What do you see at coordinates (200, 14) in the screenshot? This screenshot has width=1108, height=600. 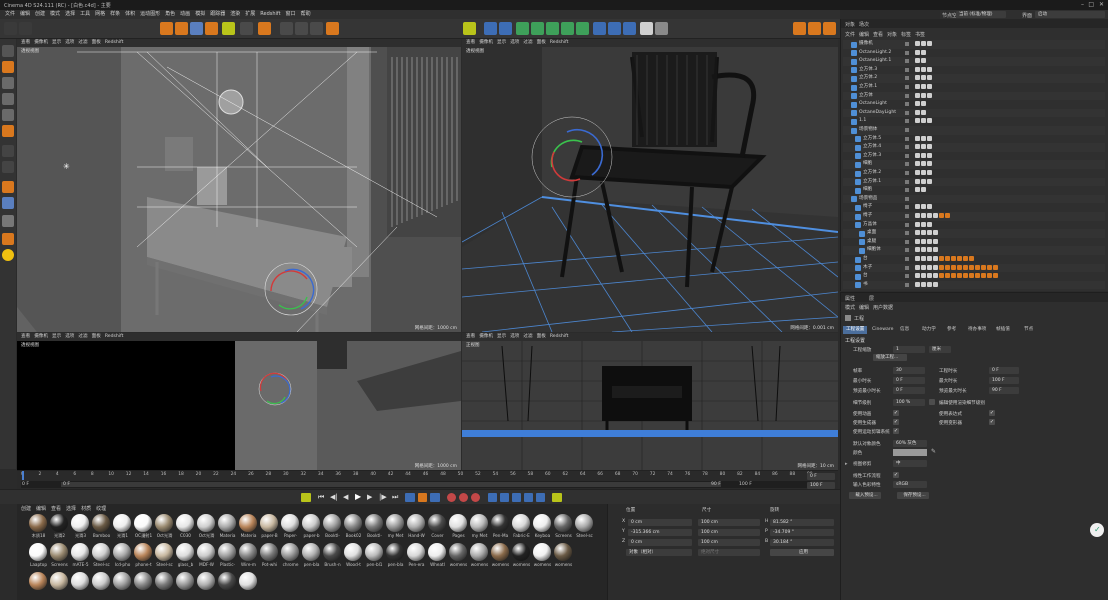 I see `menu-item: 模拟` at bounding box center [200, 14].